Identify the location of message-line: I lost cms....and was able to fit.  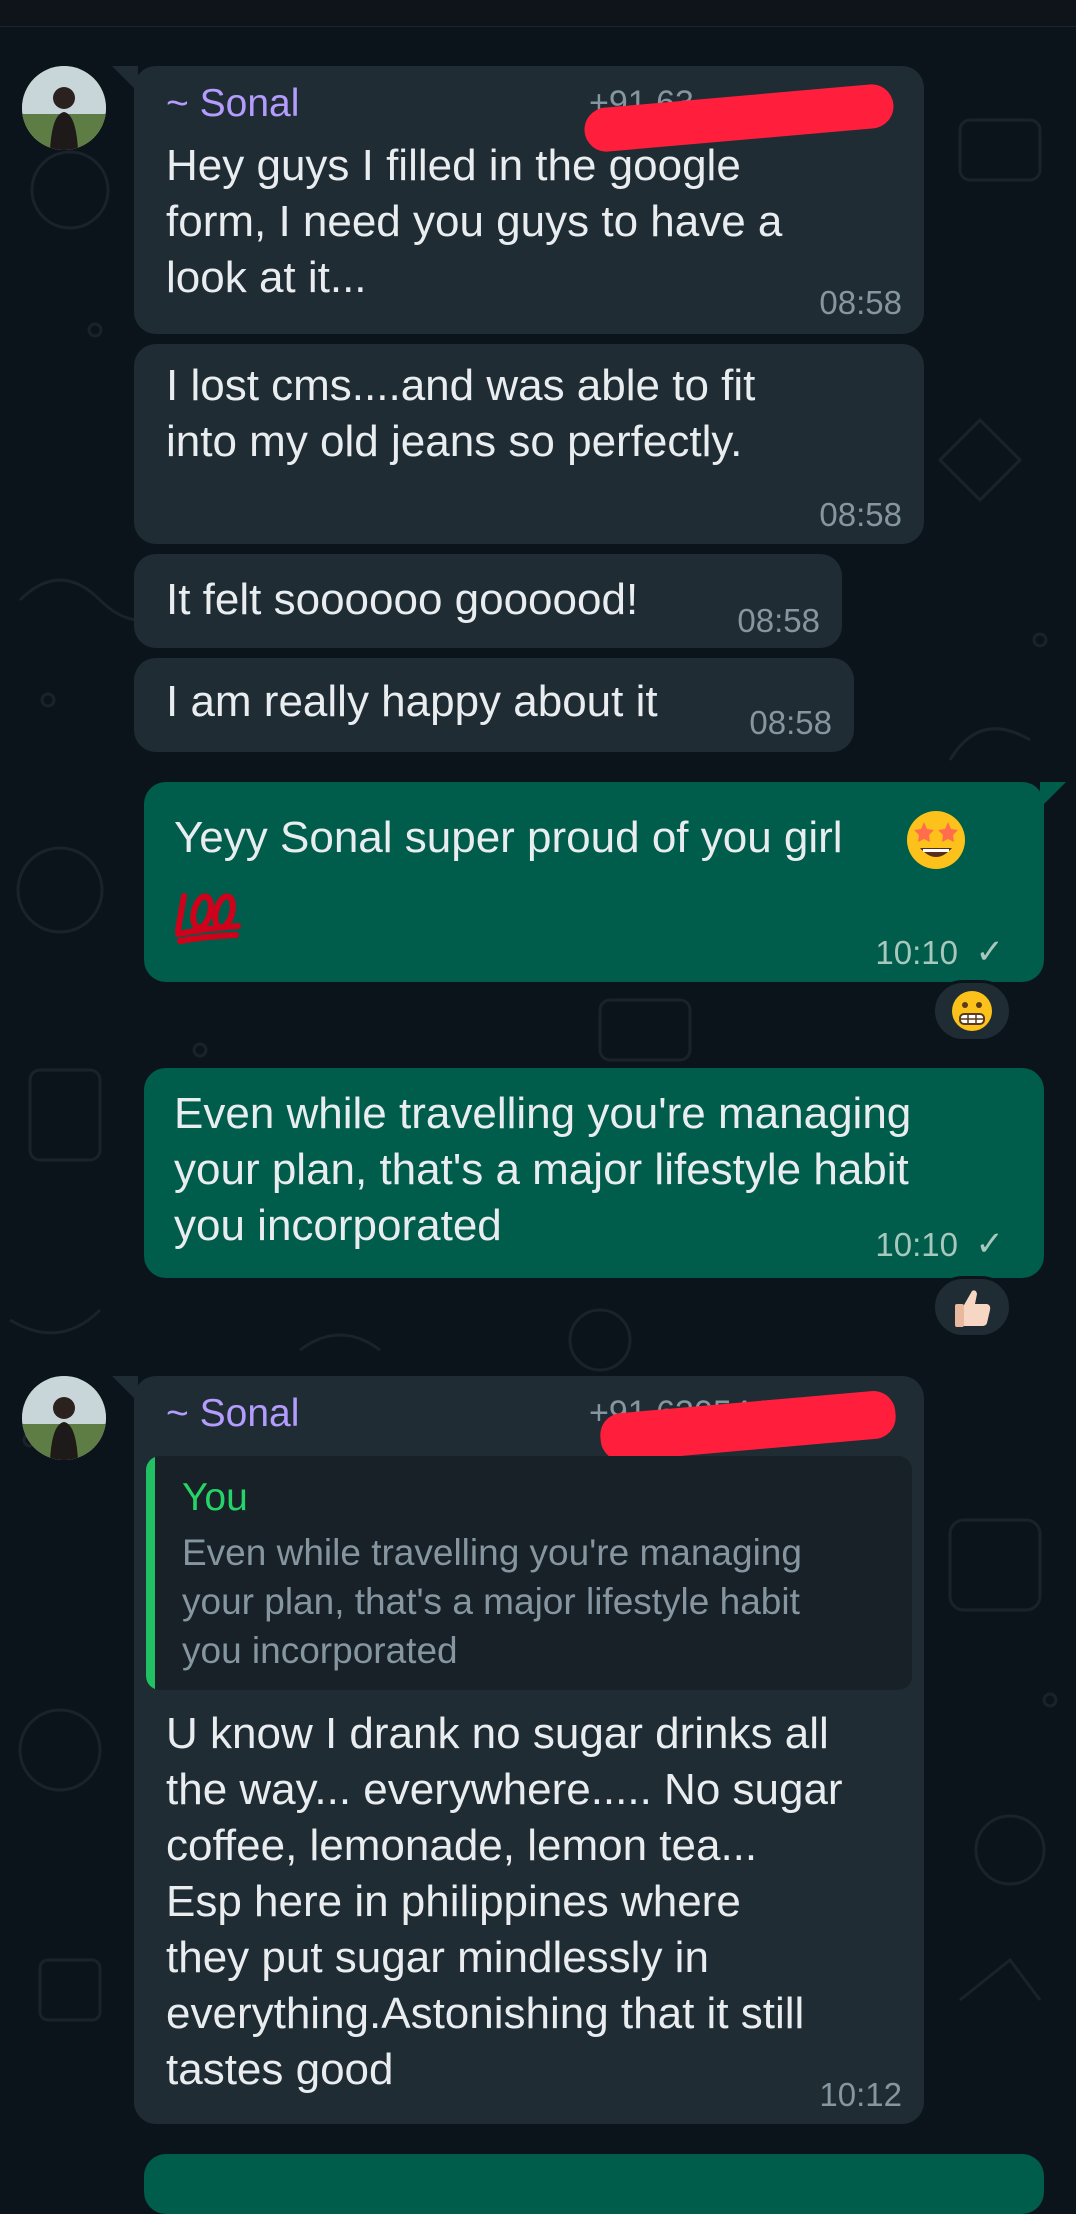
(461, 385).